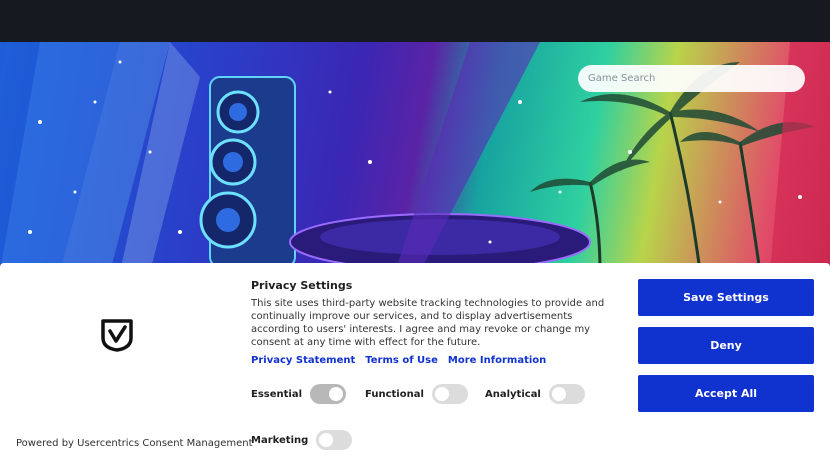 This screenshot has width=830, height=467. Describe the element at coordinates (513, 394) in the screenshot. I see `toggle-analytical-label: Analytical` at that location.